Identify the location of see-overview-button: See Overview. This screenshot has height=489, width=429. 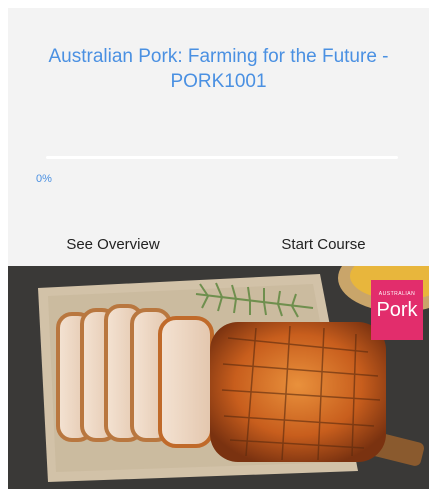
(113, 244).